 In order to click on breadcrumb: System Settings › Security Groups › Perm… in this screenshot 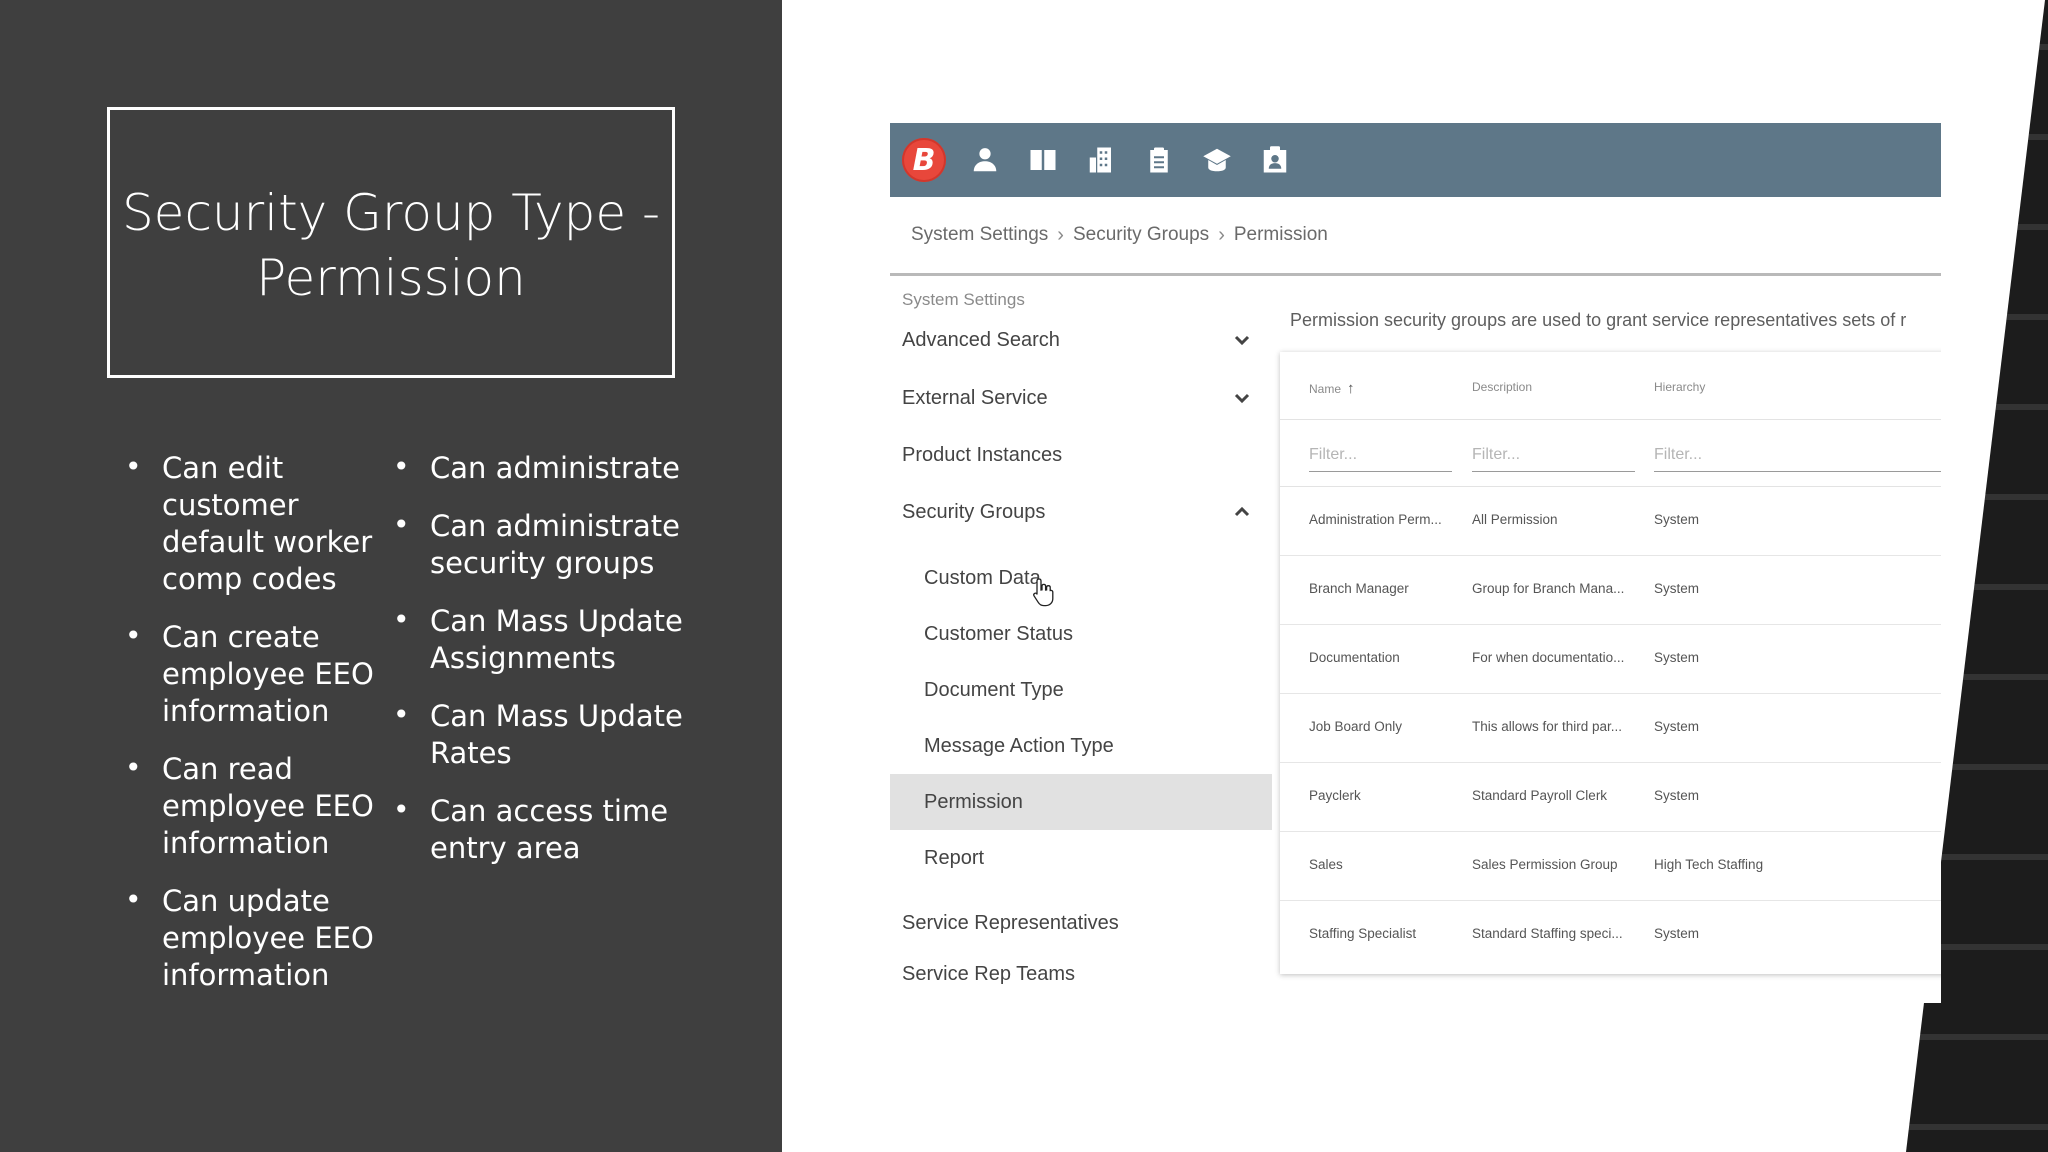, I will do `click(1415, 236)`.